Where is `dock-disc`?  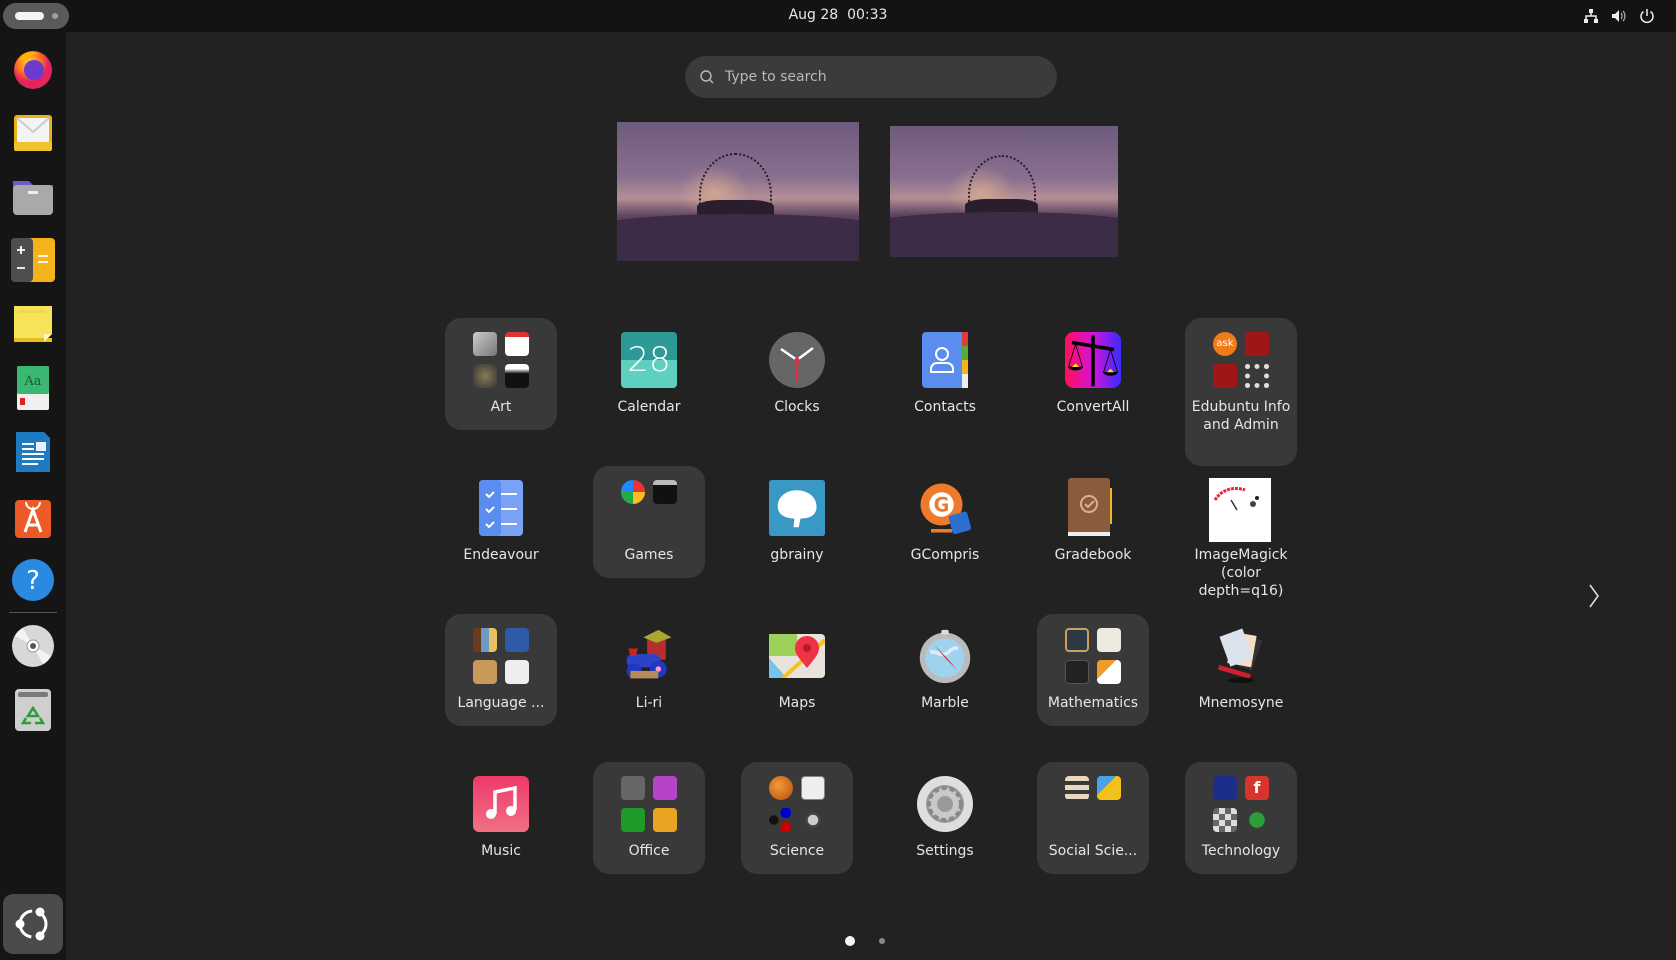 dock-disc is located at coordinates (33, 646).